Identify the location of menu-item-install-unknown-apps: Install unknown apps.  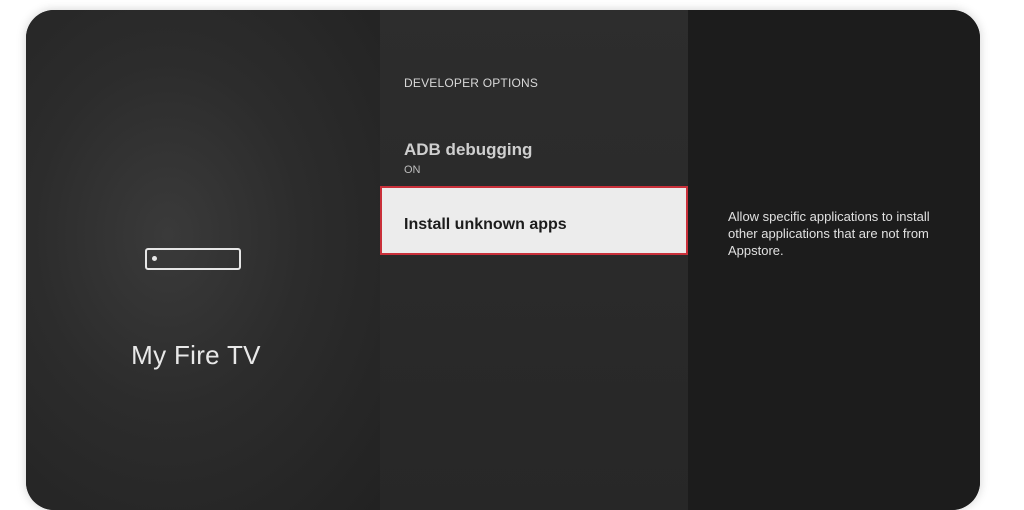
(534, 220).